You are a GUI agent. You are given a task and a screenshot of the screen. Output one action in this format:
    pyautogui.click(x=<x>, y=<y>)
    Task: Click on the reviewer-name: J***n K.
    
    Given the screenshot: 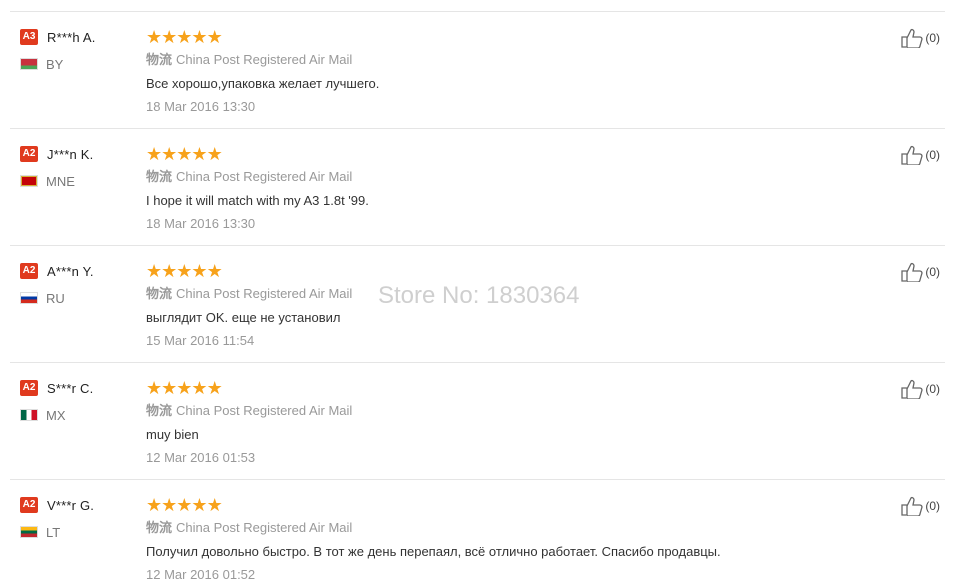 What is the action you would take?
    pyautogui.click(x=70, y=154)
    